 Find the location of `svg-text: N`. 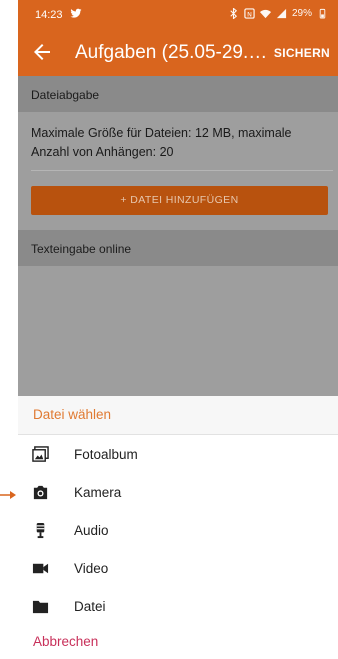

svg-text: N is located at coordinates (249, 14).